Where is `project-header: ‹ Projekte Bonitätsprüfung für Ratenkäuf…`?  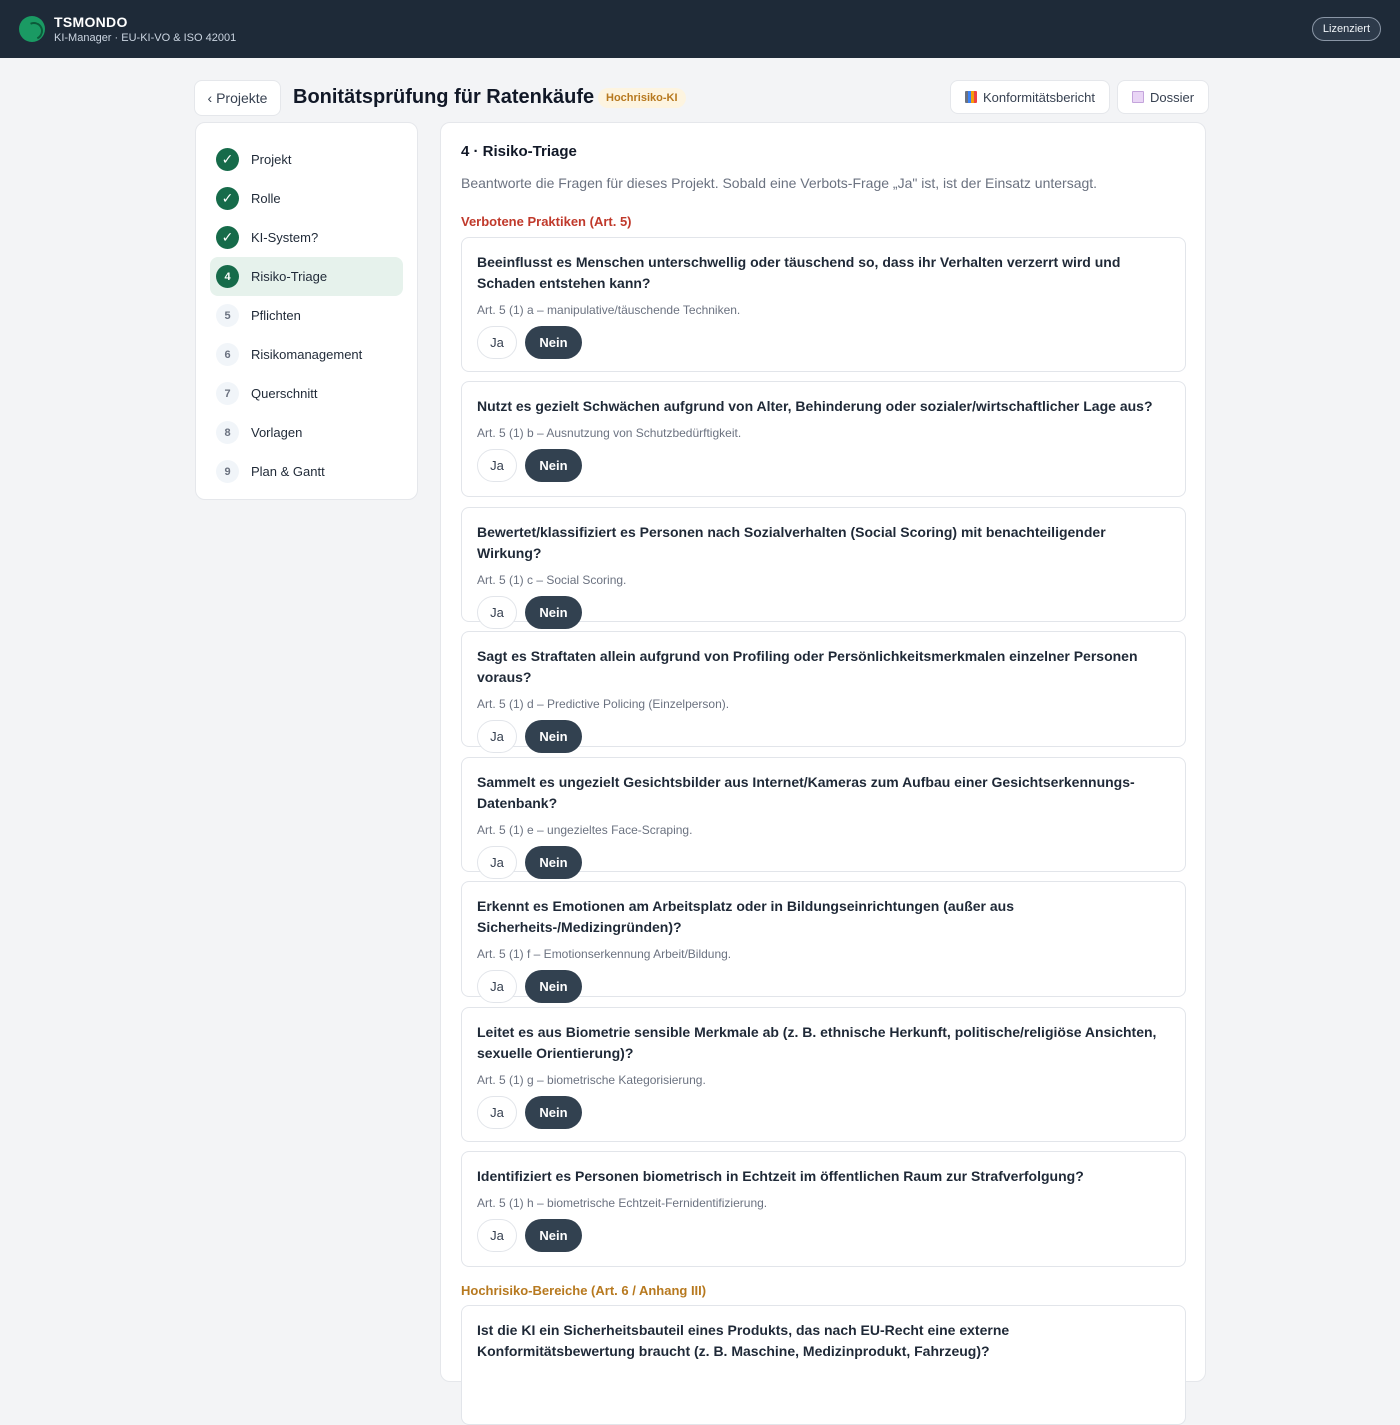
project-header: ‹ Projekte Bonitätsprüfung für Ratenkäuf… is located at coordinates (702, 98).